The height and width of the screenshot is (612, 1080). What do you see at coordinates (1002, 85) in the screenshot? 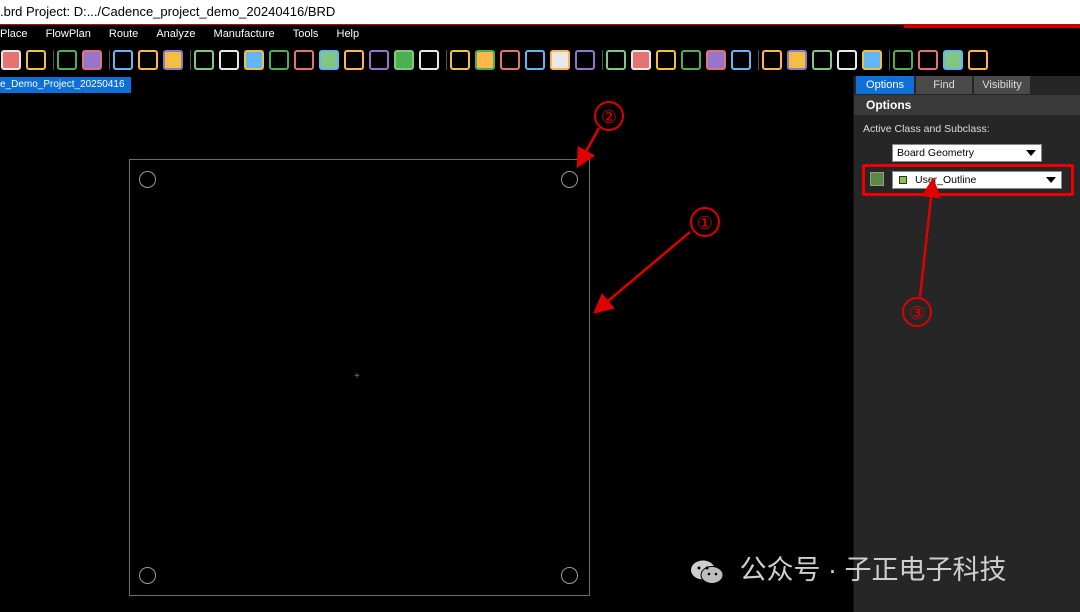
I see `tab-visibility: Visibility` at bounding box center [1002, 85].